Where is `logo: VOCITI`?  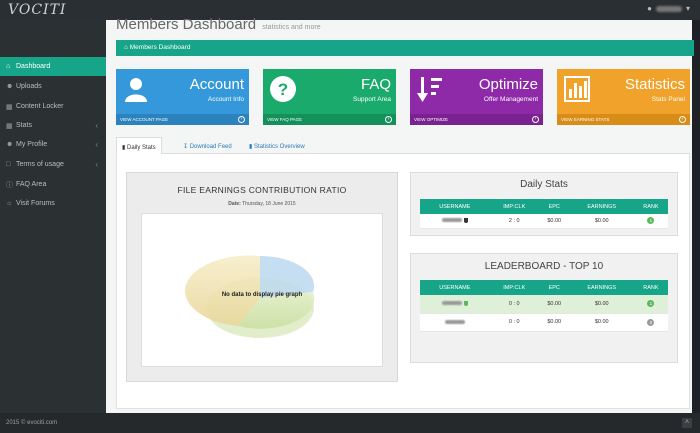
logo: VOCITI is located at coordinates (37, 10).